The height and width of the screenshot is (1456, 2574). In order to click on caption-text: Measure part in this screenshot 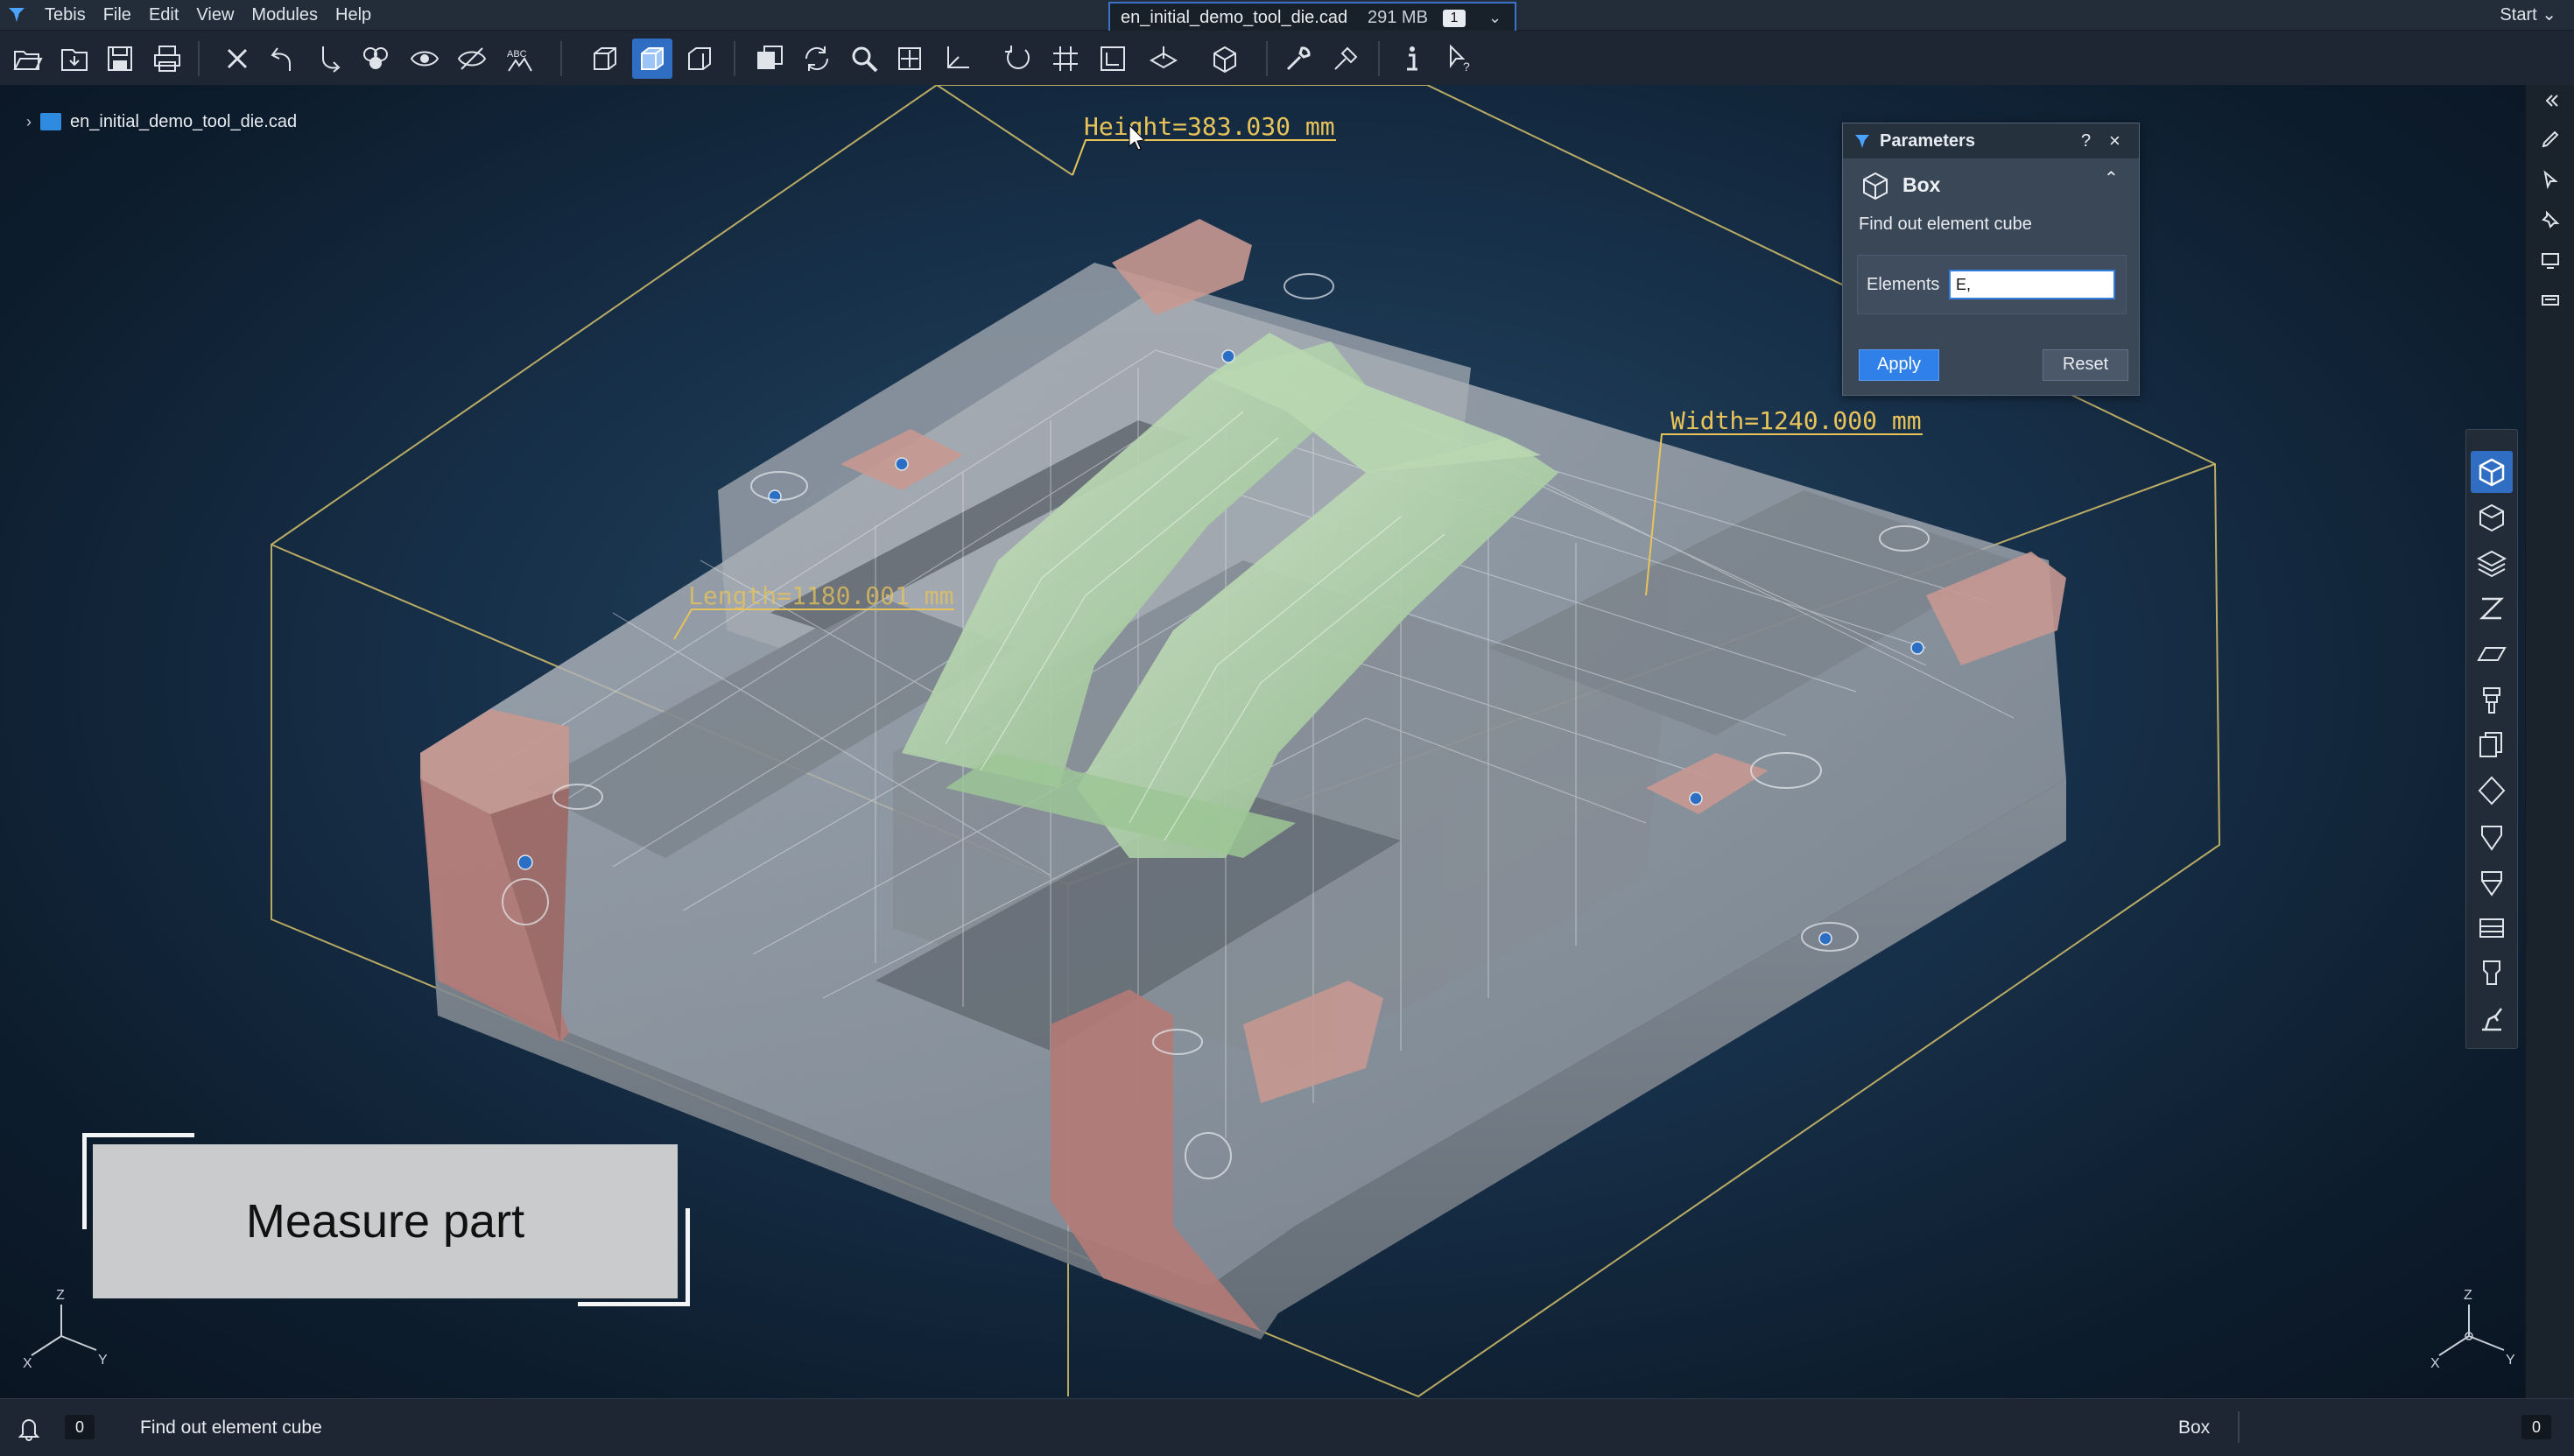, I will do `click(385, 1221)`.